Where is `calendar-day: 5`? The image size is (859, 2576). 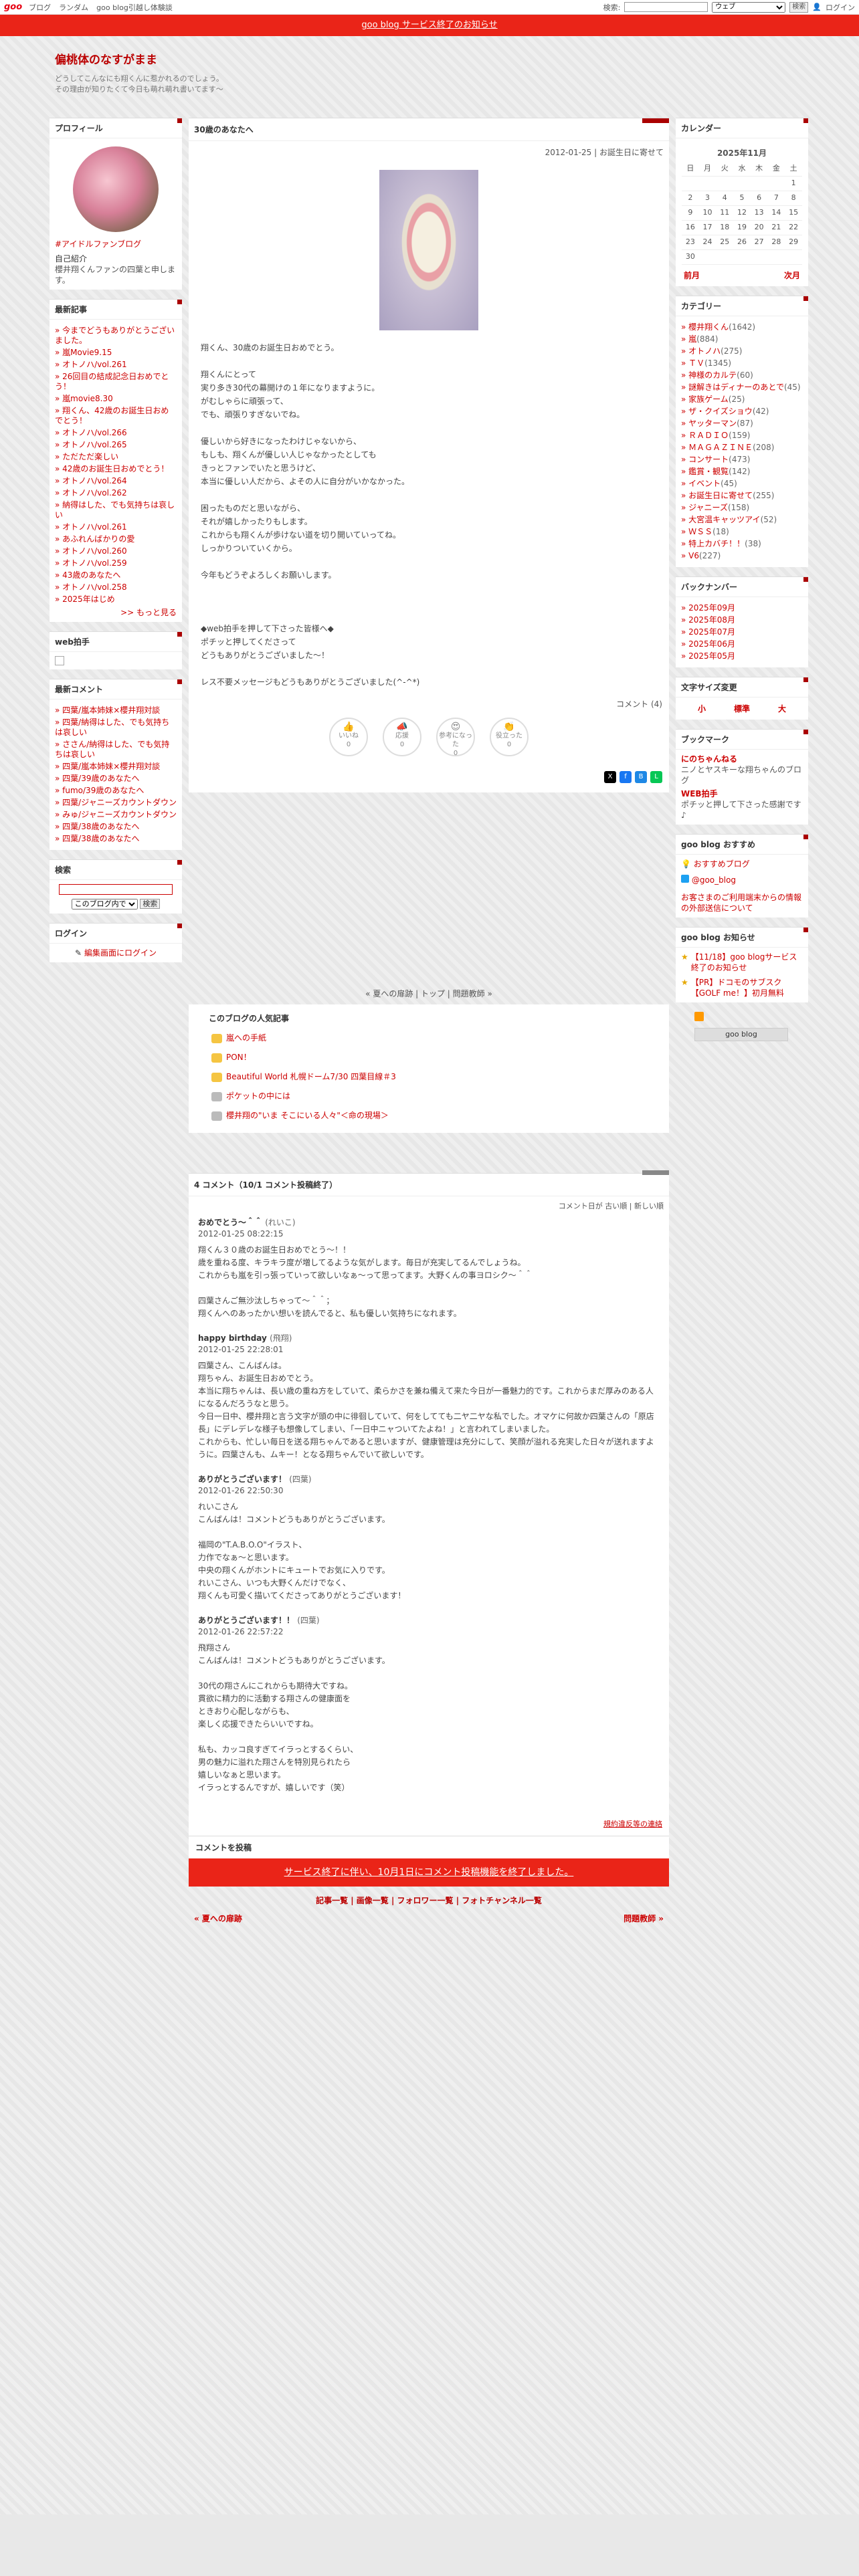
calendar-day: 5 is located at coordinates (742, 198).